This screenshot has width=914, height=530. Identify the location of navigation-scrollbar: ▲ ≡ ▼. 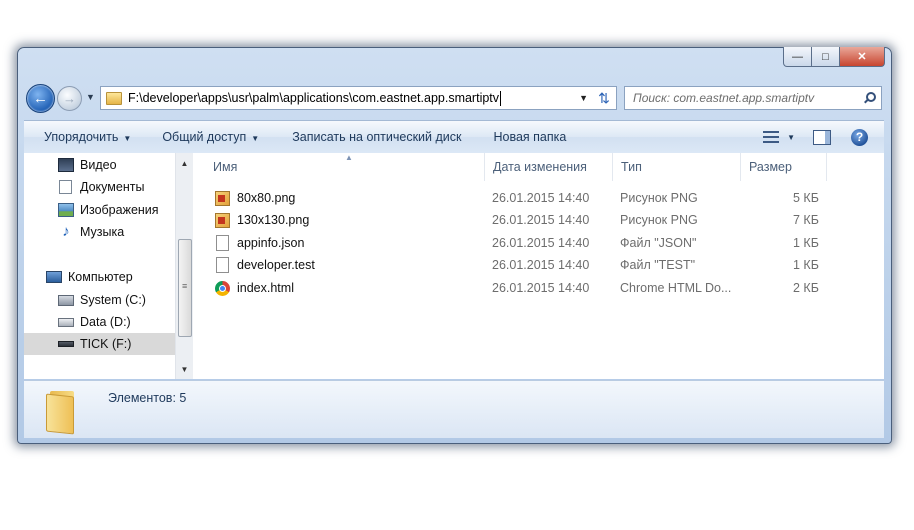
(184, 266).